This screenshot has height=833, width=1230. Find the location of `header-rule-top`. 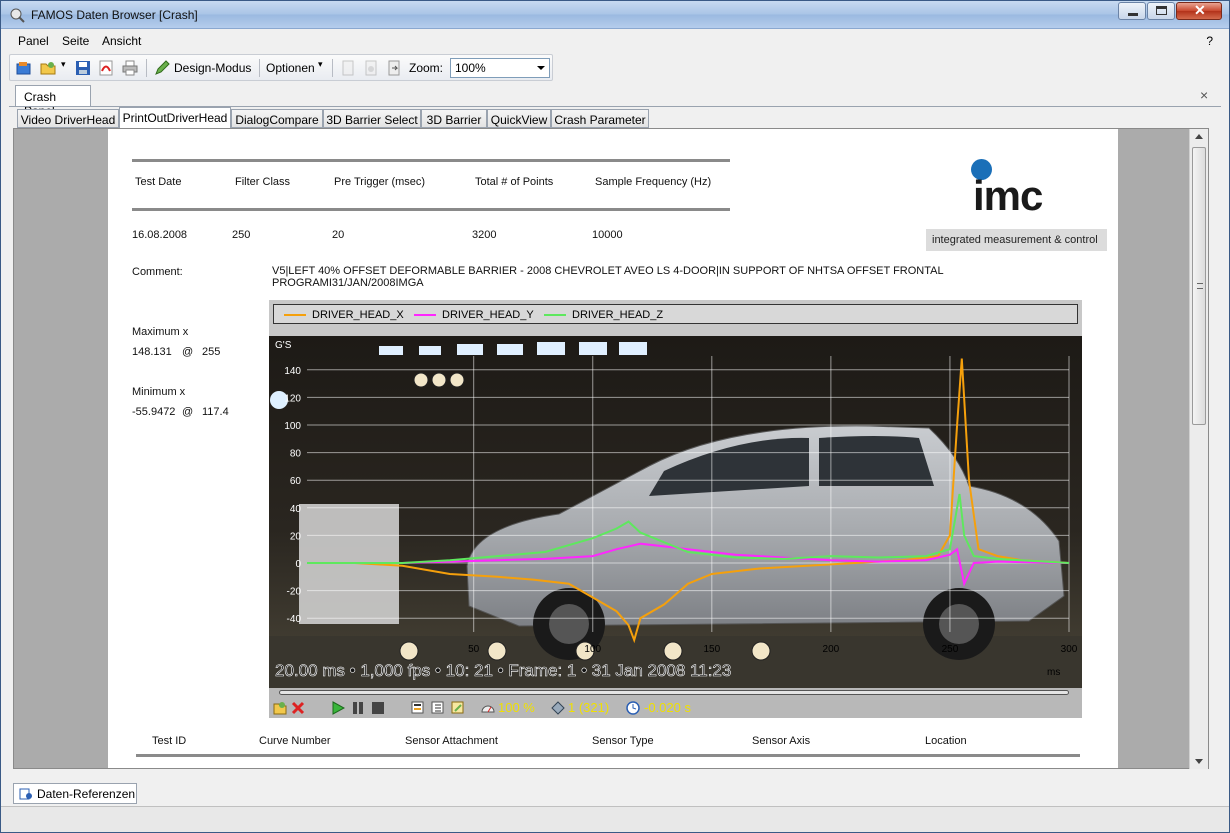

header-rule-top is located at coordinates (431, 160).